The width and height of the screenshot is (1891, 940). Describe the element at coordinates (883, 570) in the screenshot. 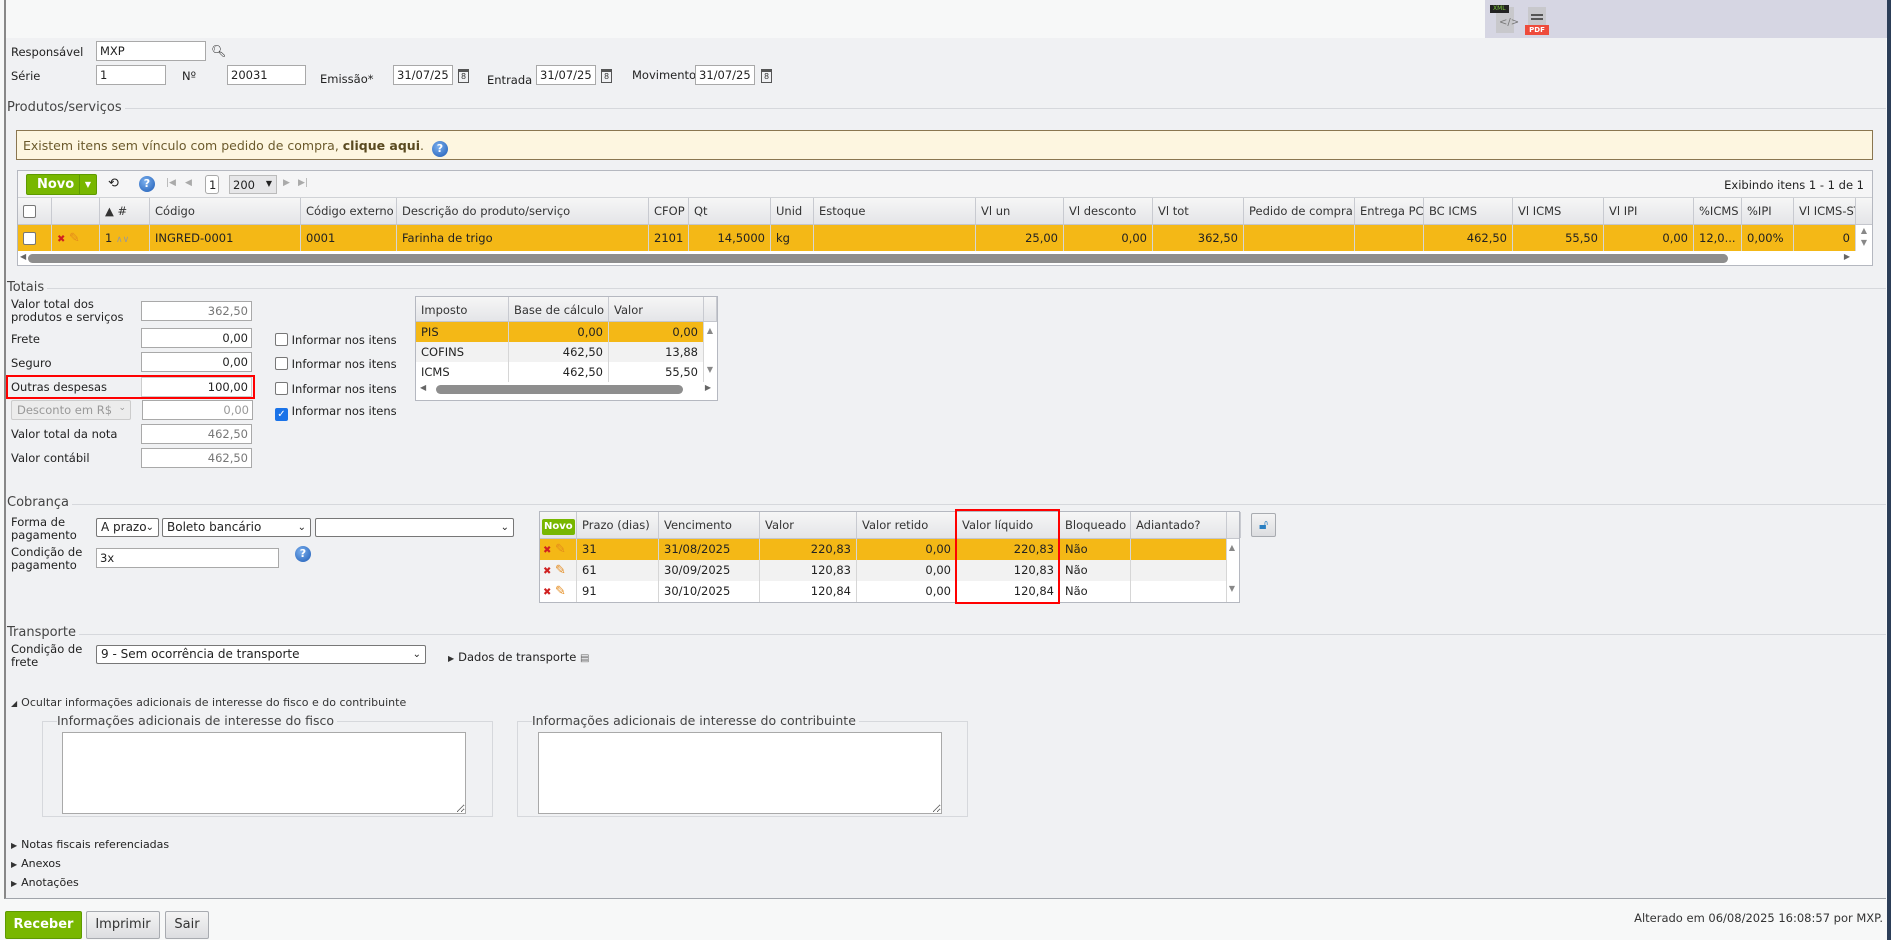

I see `table-row: ✖ ✎ 61 30/09/2025 120,83 0,00 120,83 Não` at that location.